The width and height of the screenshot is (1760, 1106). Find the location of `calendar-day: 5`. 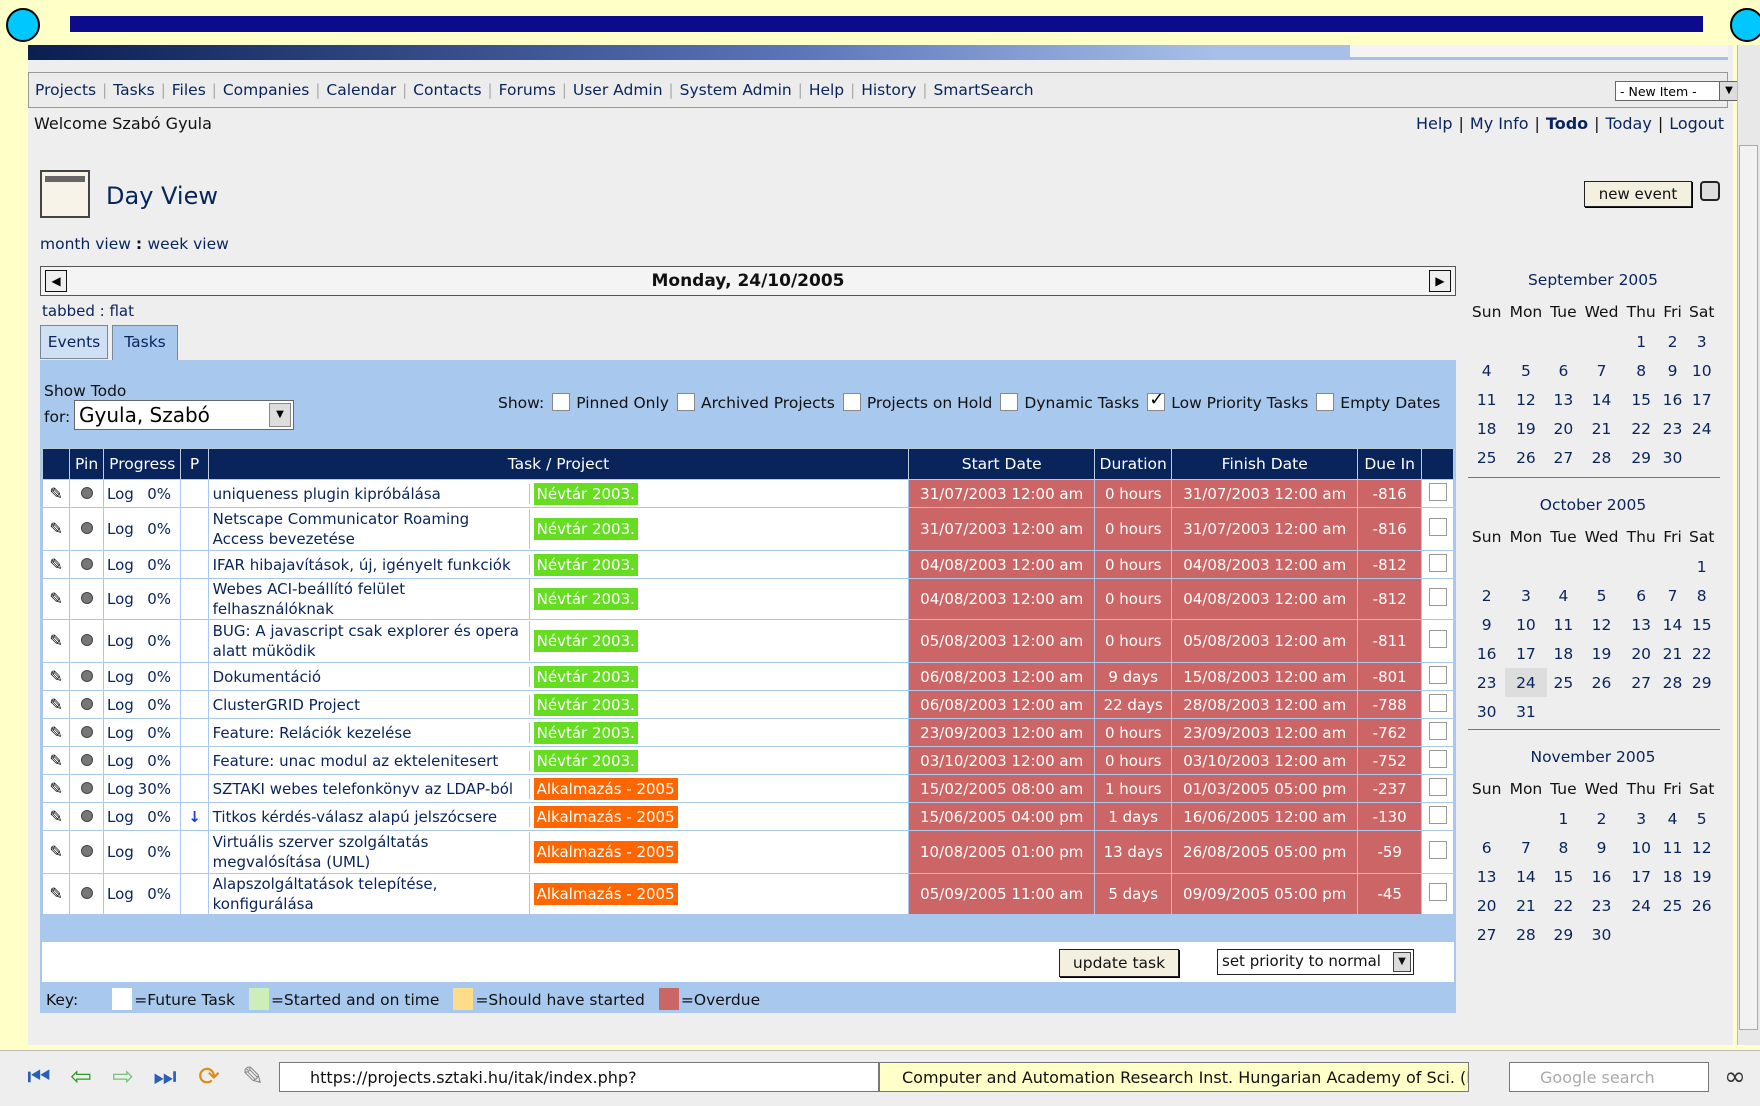

calendar-day: 5 is located at coordinates (1525, 370).